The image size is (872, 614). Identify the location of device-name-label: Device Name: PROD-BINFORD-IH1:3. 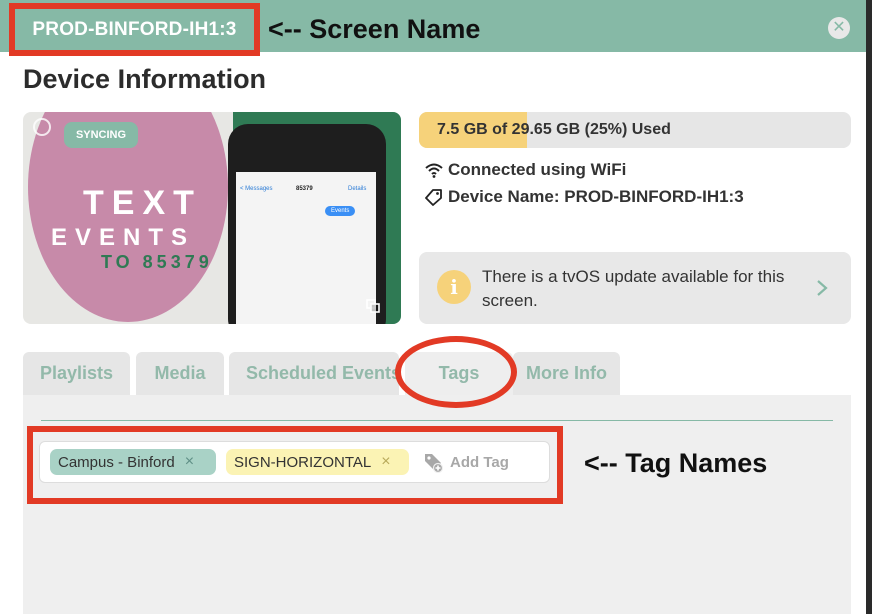
(596, 196).